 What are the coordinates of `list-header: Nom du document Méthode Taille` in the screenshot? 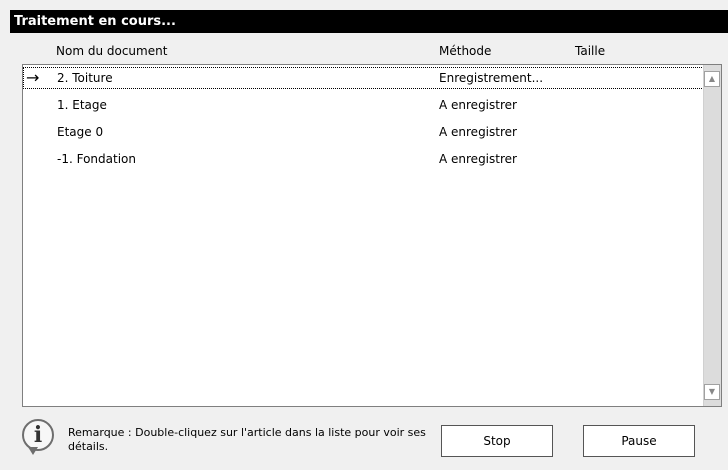 It's located at (364, 52).